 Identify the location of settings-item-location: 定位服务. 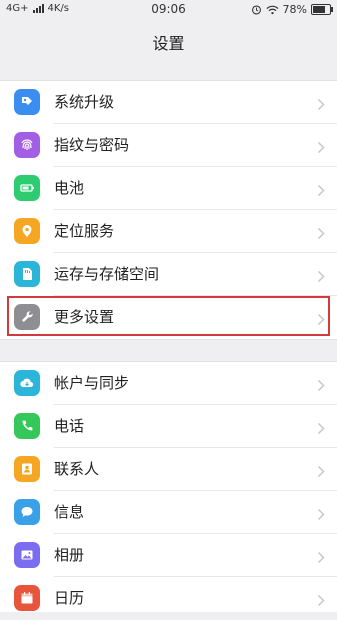
(168, 231).